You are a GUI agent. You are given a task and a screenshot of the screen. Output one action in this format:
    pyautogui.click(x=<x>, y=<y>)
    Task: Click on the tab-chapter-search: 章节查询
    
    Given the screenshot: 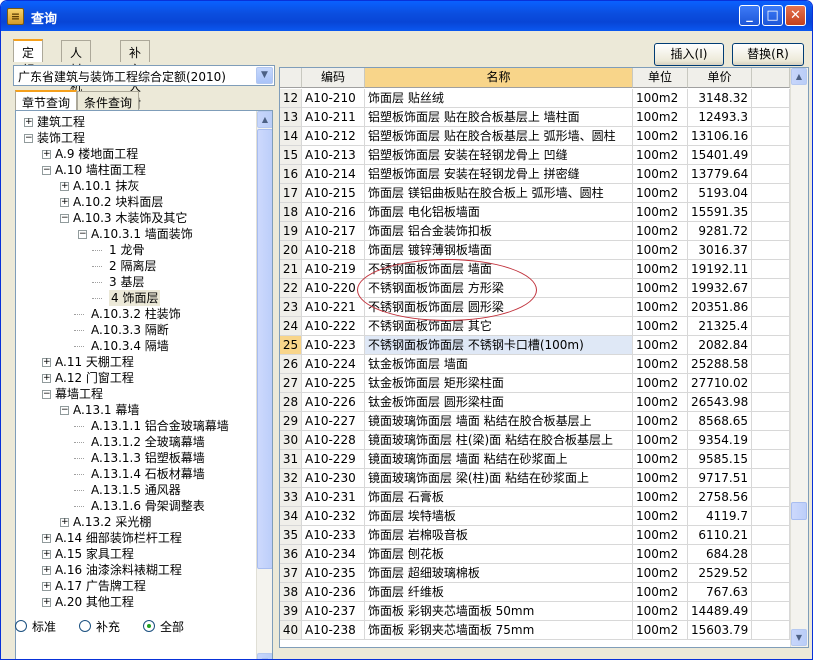 What is the action you would take?
    pyautogui.click(x=46, y=100)
    